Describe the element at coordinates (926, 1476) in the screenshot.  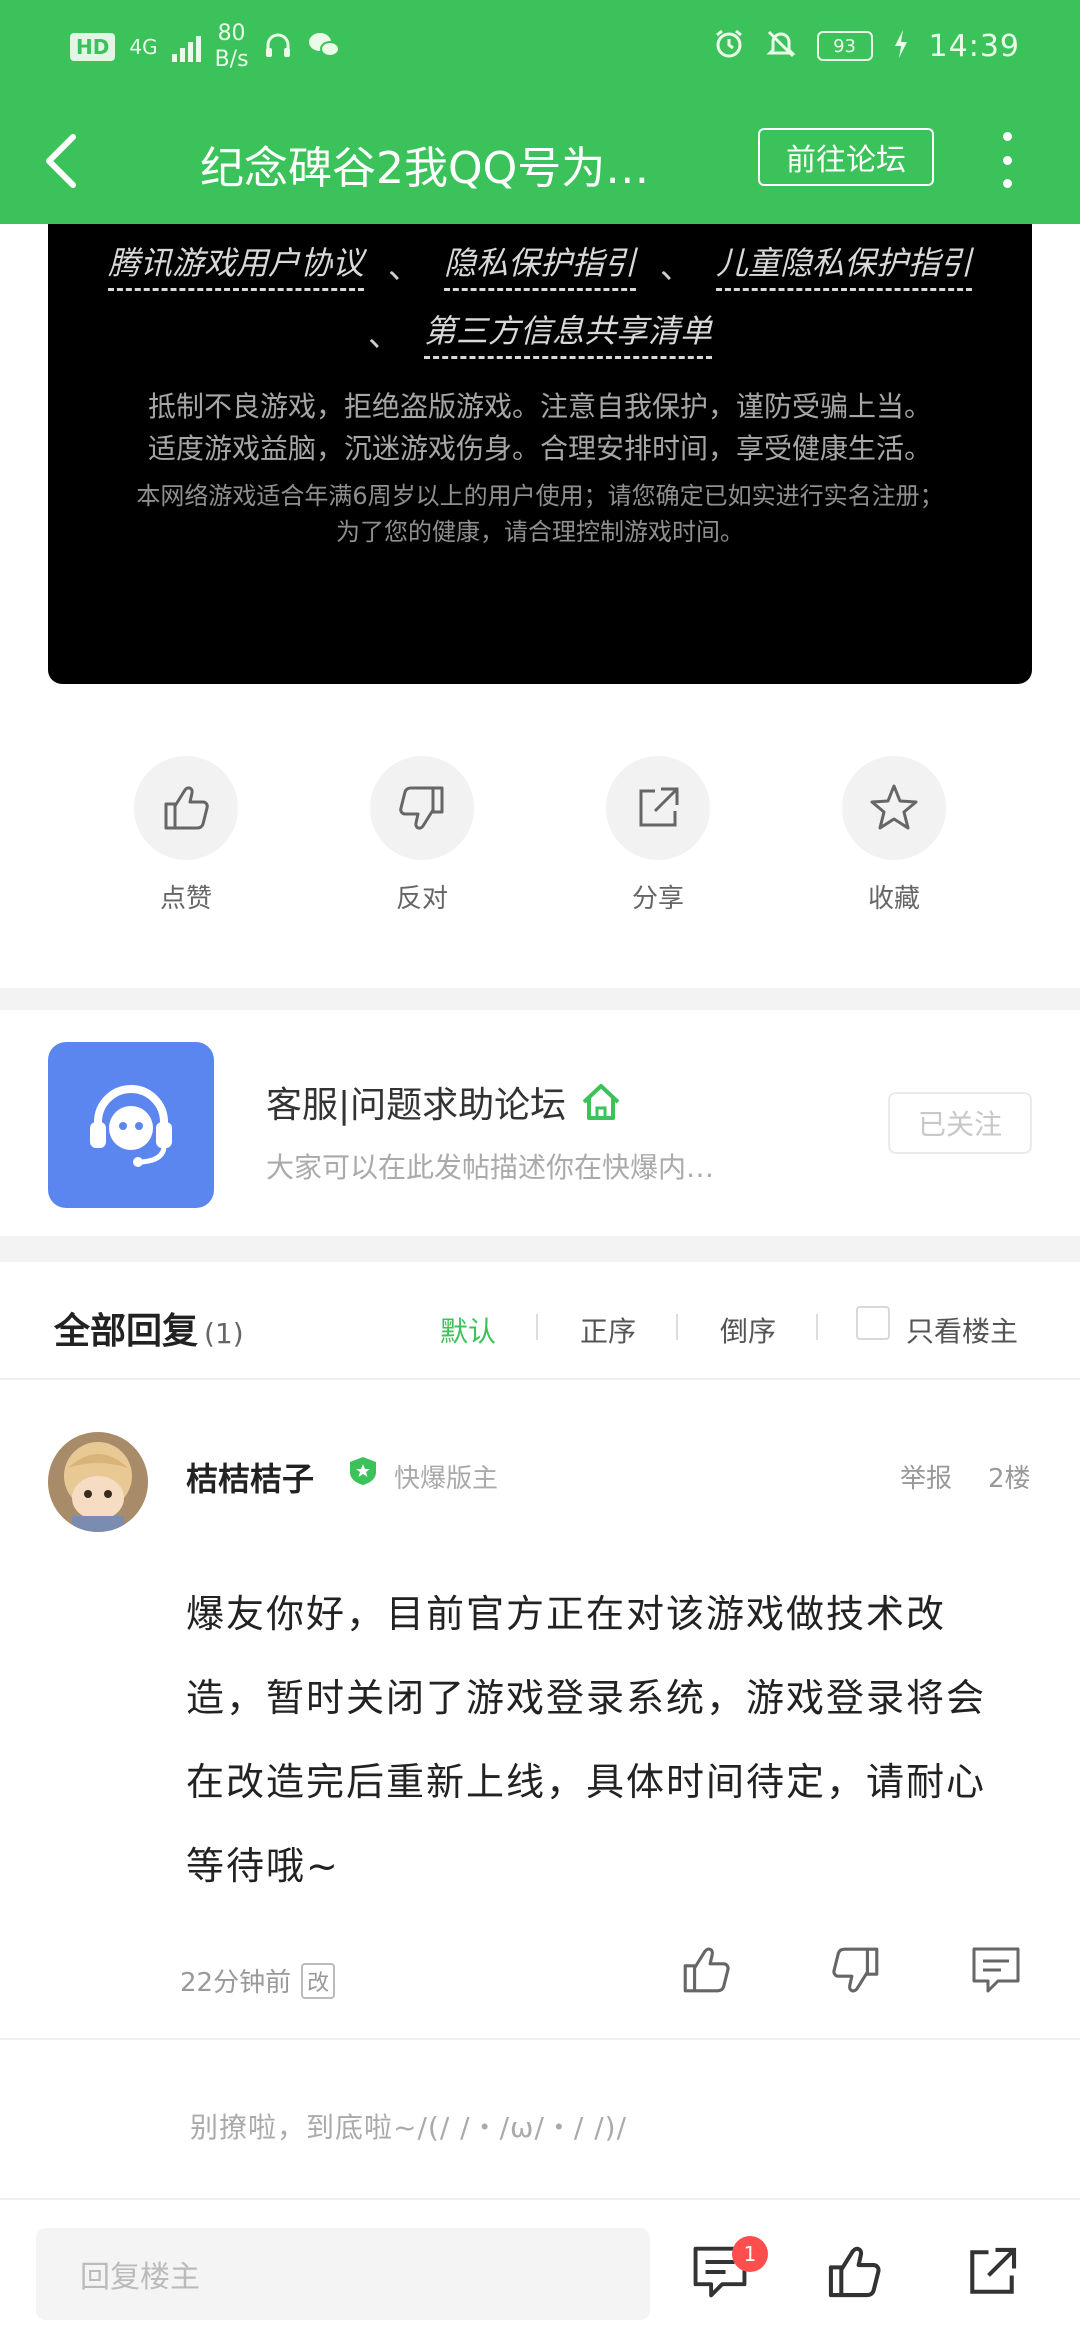
I see `report-link: 举报` at that location.